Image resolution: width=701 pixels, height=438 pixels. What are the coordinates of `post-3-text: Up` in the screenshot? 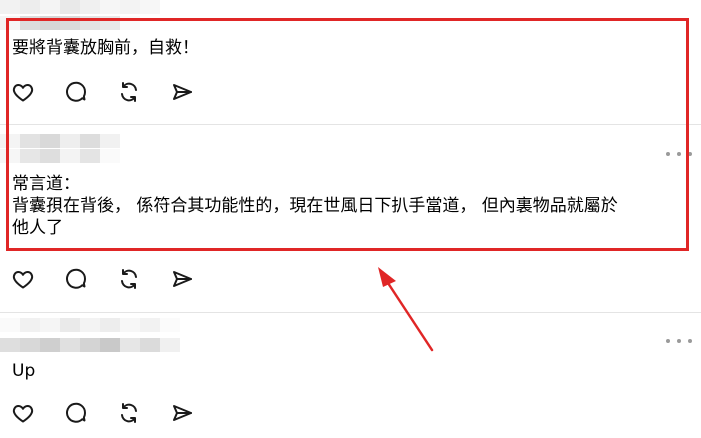 It's located at (23, 371).